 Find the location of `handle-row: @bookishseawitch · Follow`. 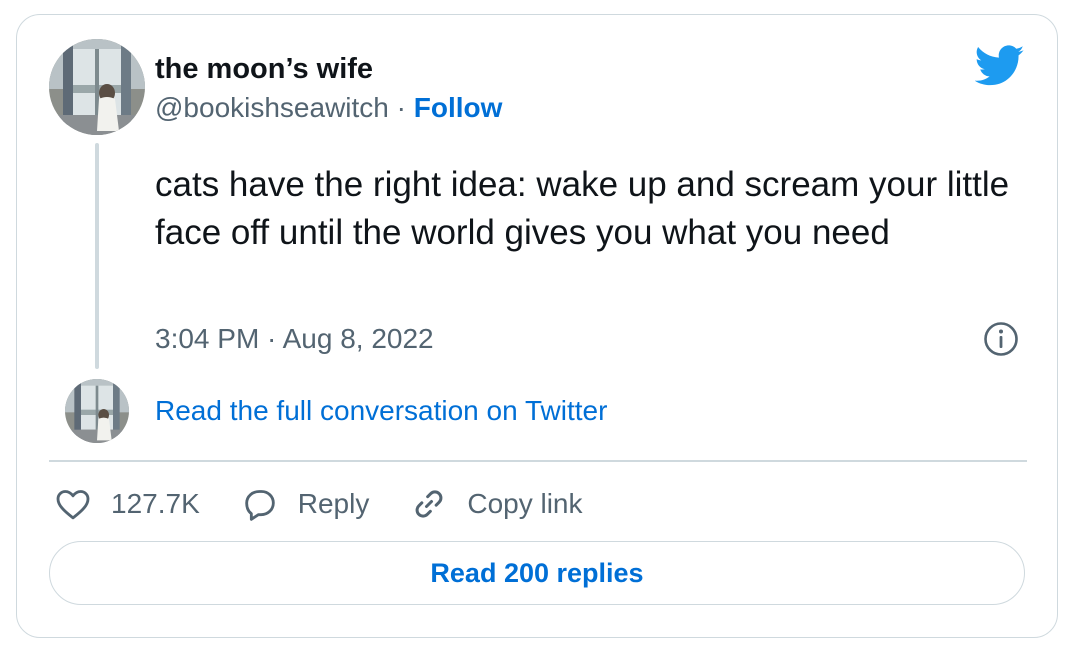

handle-row: @bookishseawitch · Follow is located at coordinates (328, 108).